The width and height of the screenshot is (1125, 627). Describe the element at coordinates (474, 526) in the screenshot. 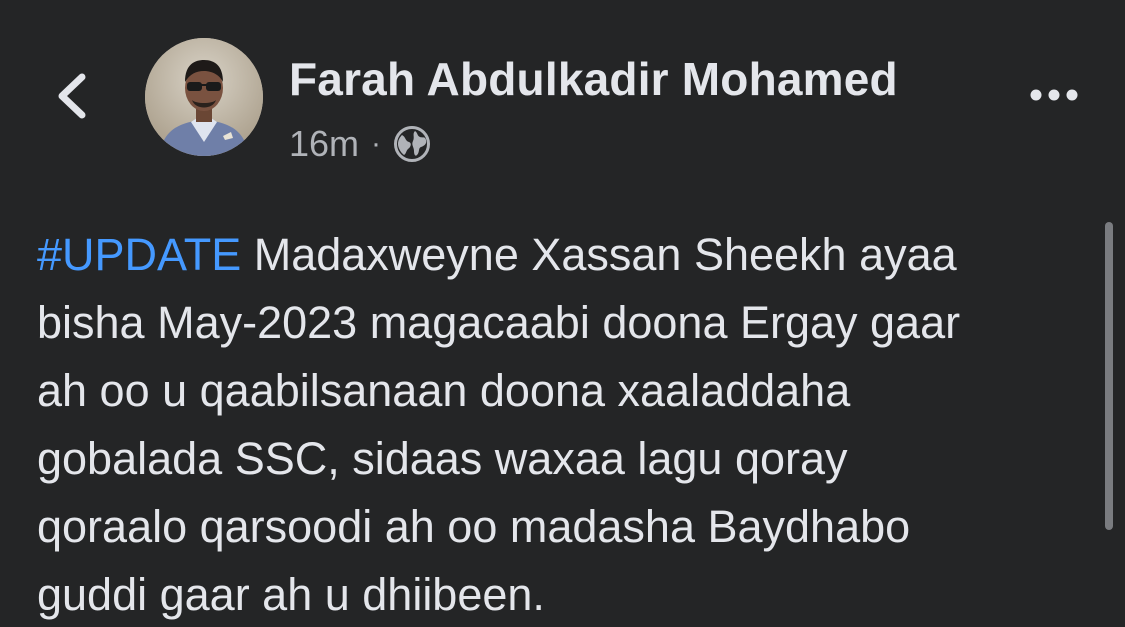

I see `post-line: qoraalo qarsoodi ah oo madasha Baydhabo` at that location.